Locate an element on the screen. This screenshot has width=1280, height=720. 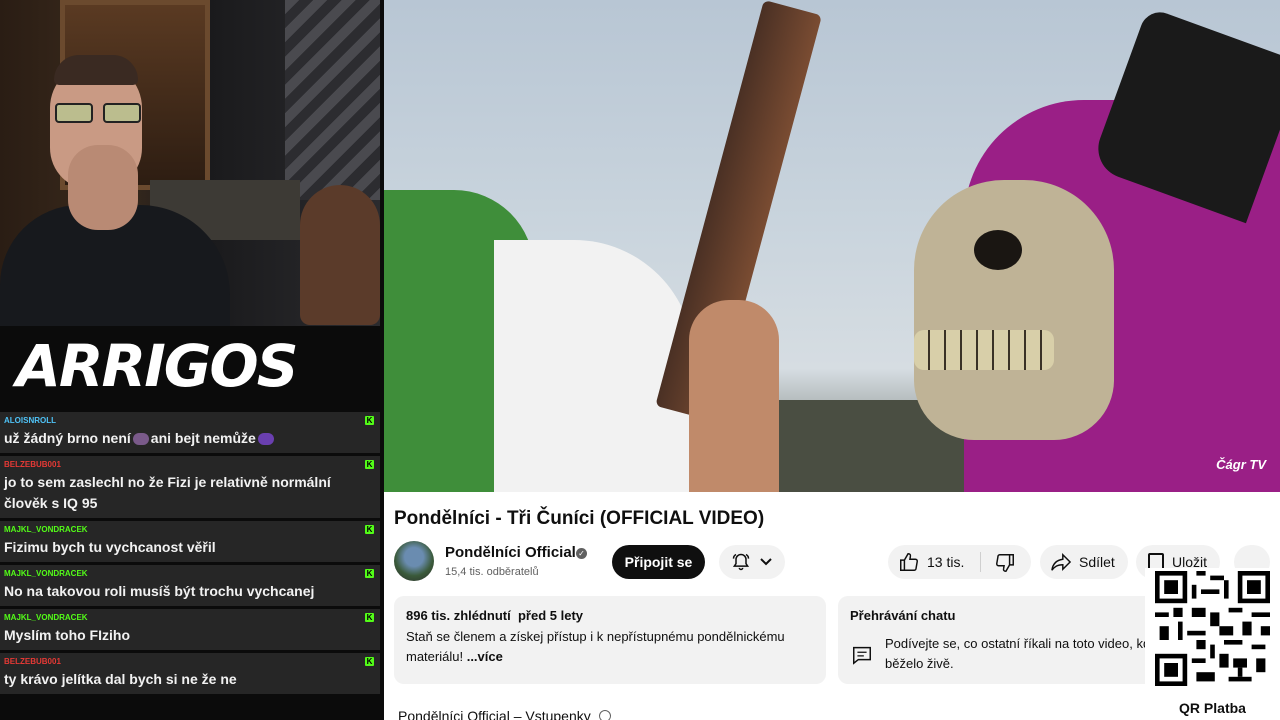
info-icon is located at coordinates (604, 715).